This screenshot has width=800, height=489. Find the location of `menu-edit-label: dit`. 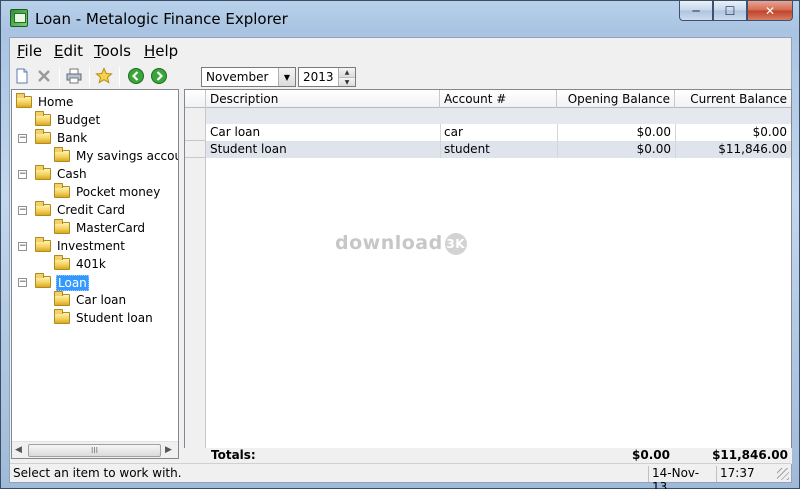

menu-edit-label: dit is located at coordinates (73, 51).